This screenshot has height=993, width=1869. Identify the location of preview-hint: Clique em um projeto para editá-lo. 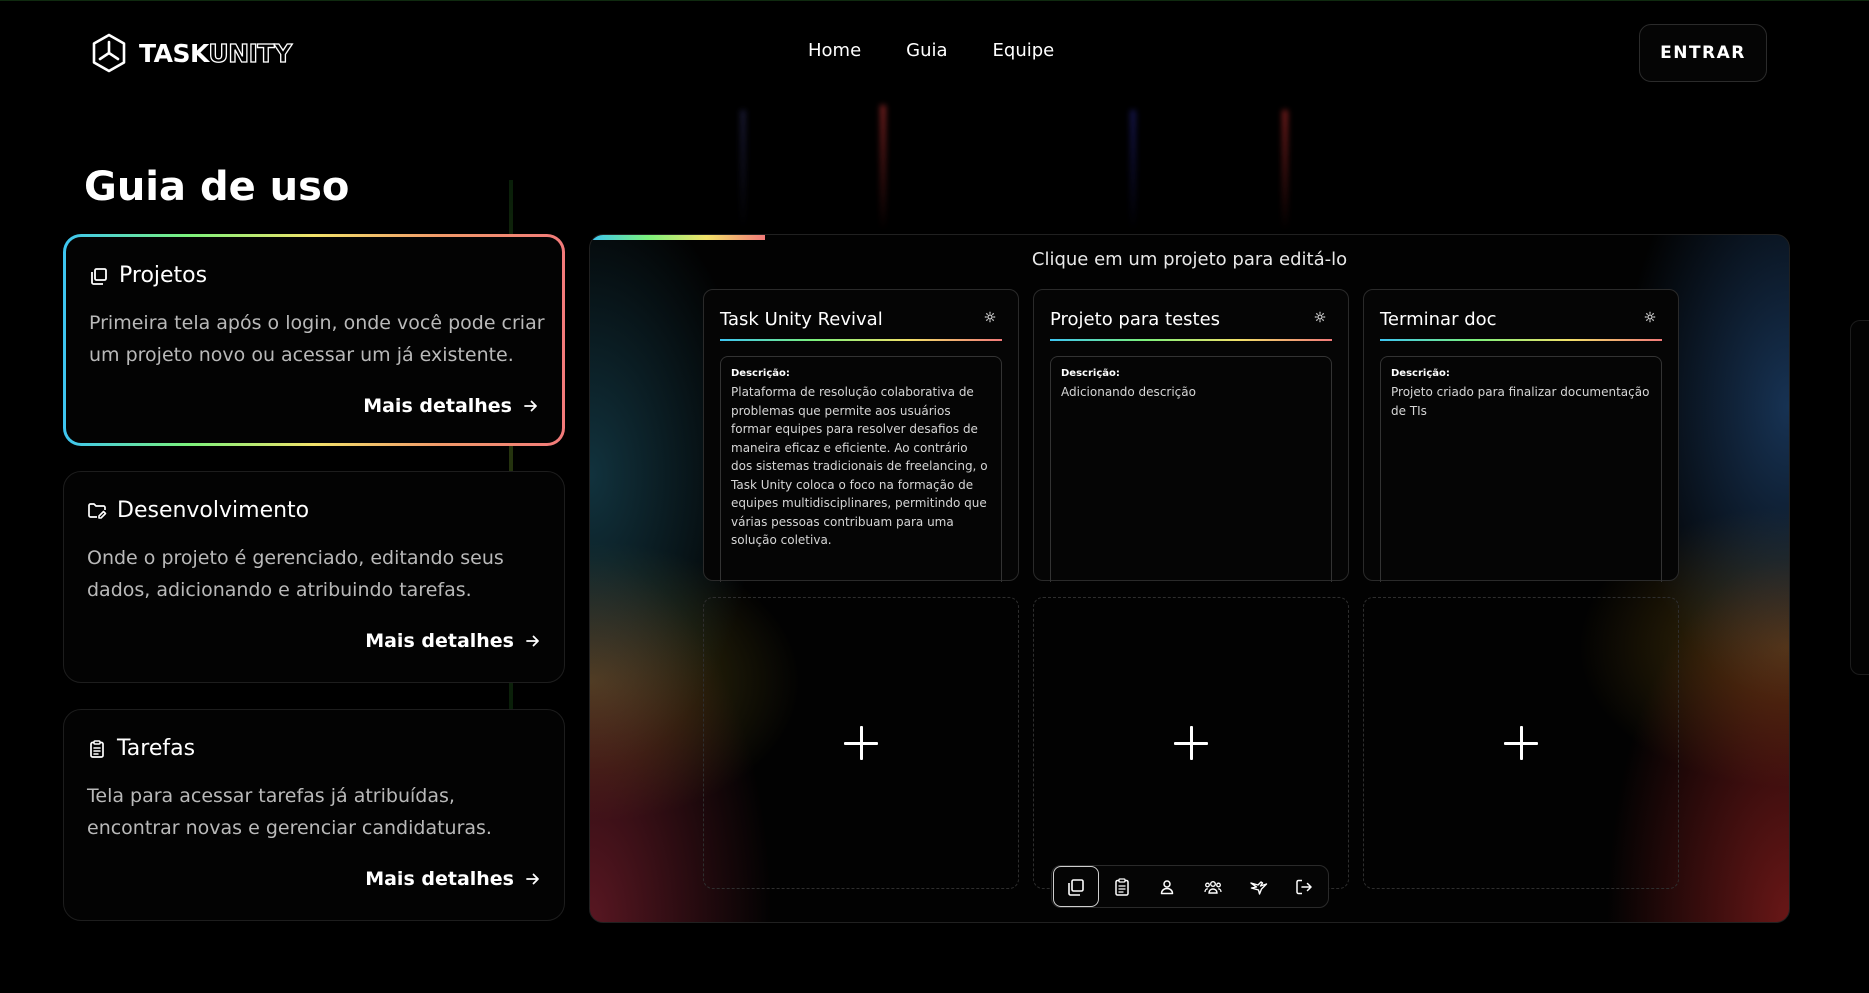
(1189, 259).